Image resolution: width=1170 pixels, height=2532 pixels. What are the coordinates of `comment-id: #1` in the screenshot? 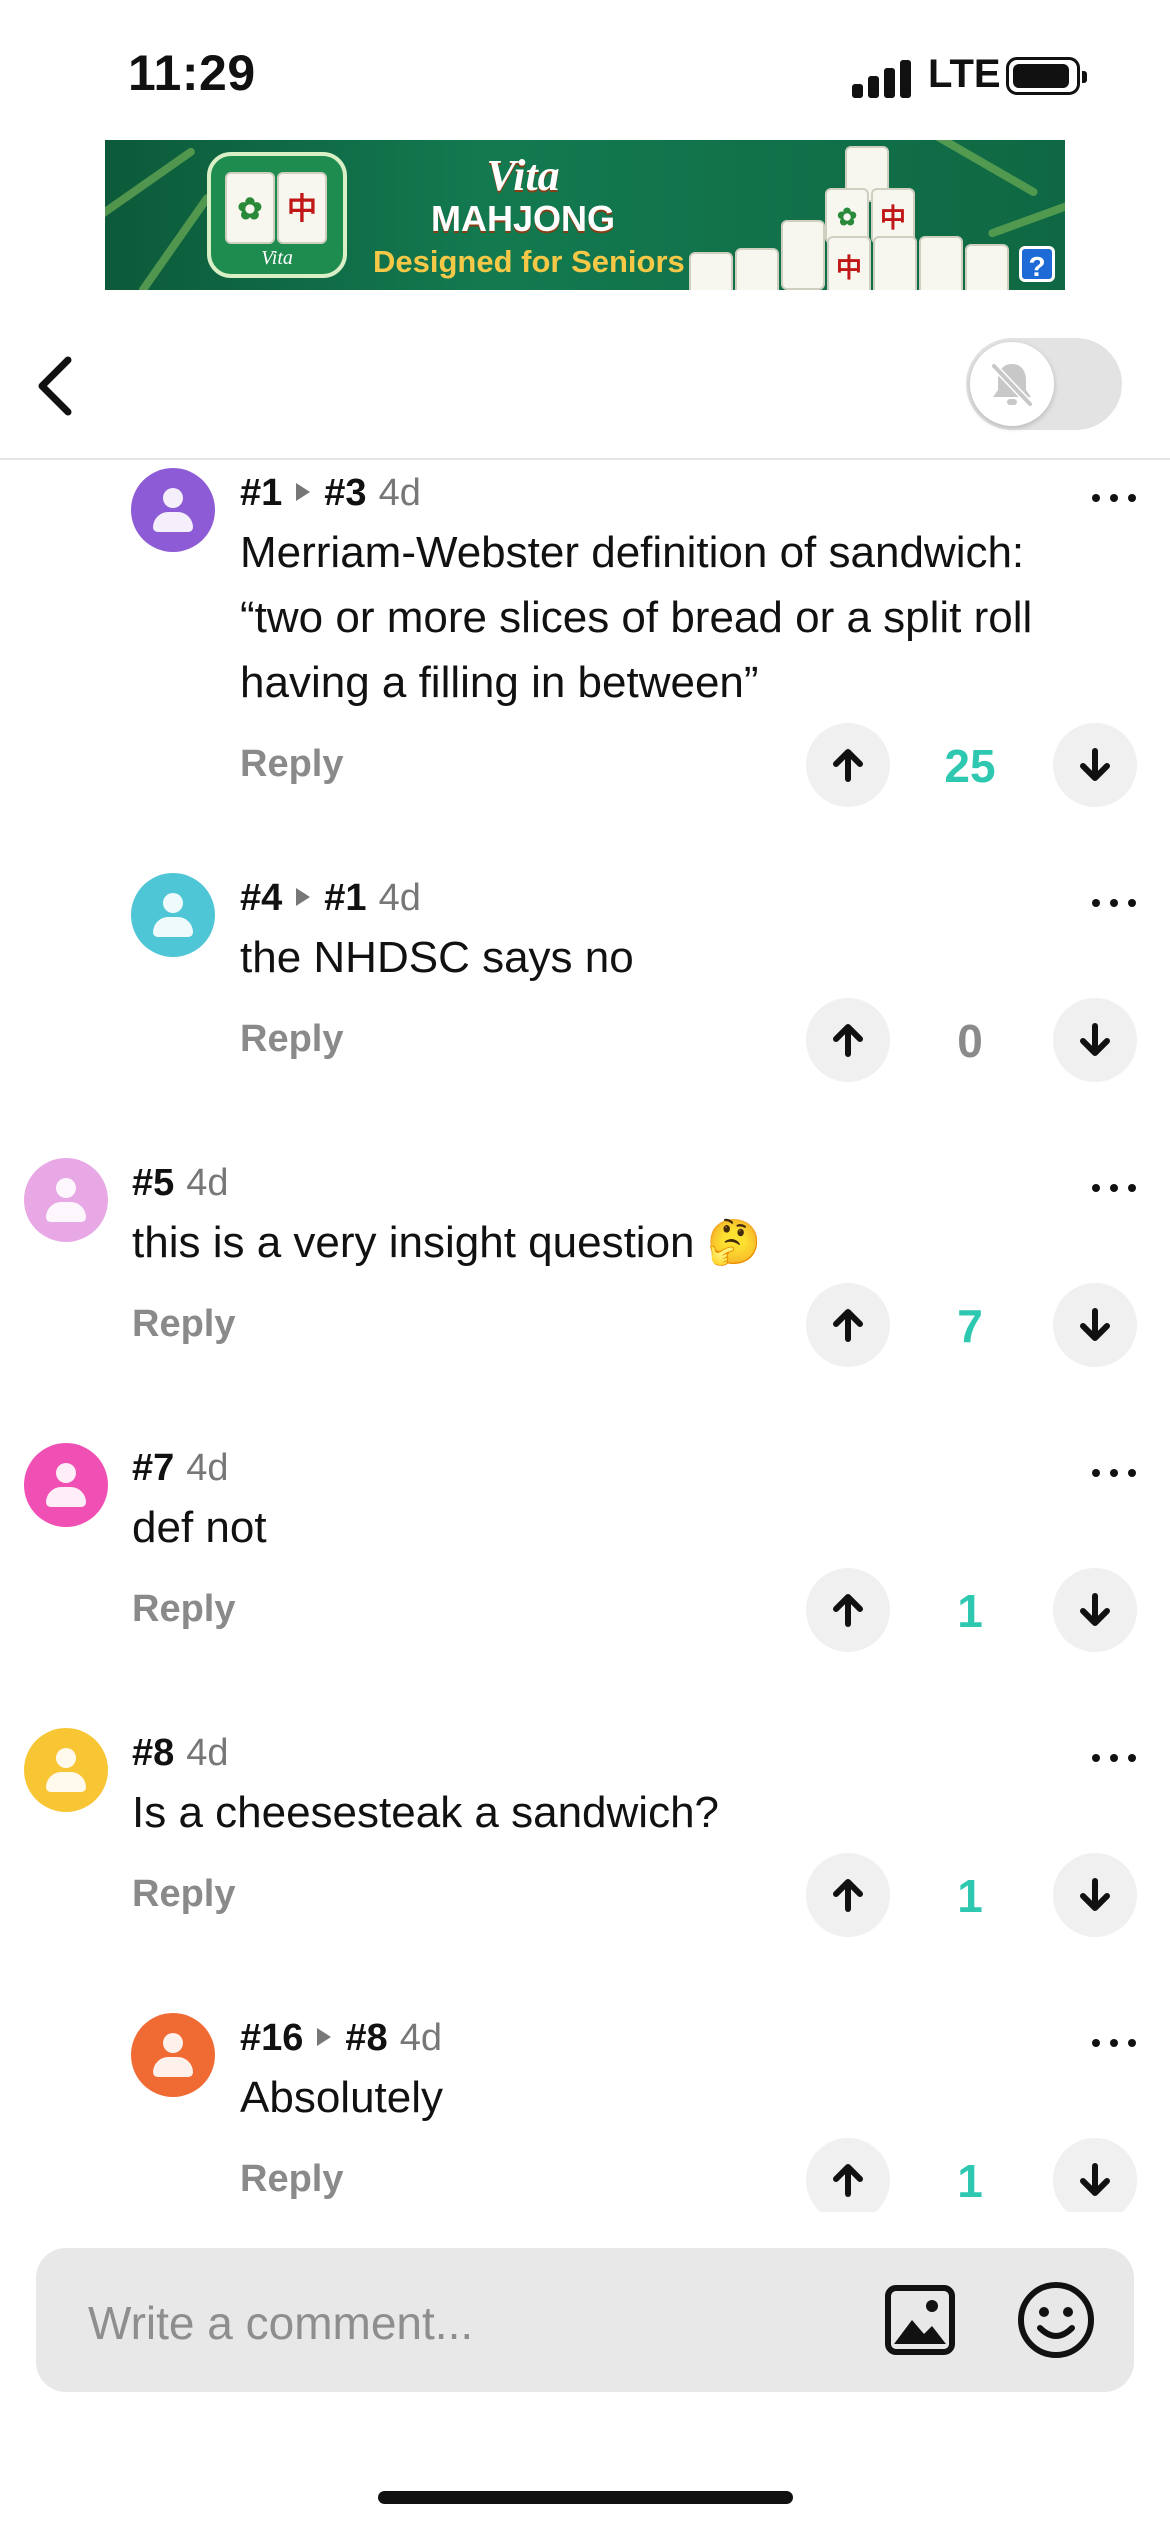 It's located at (261, 493).